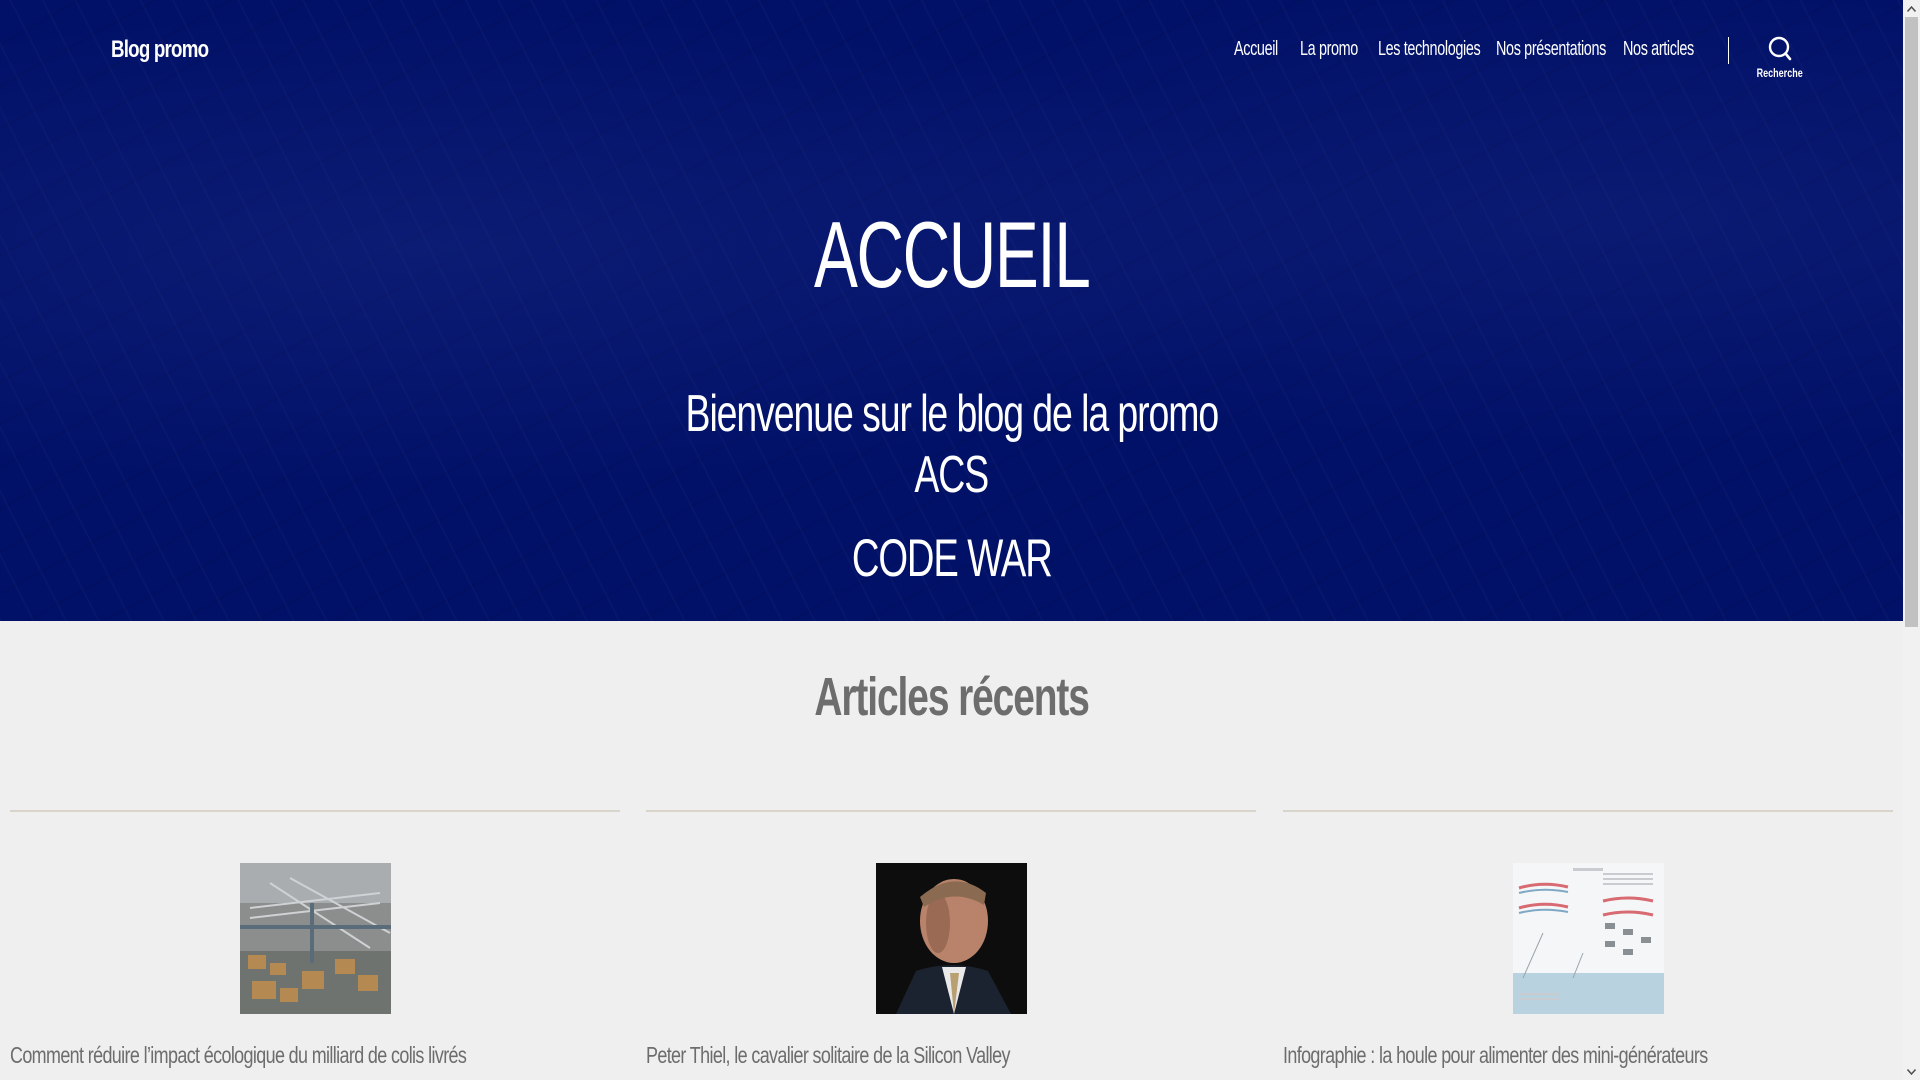  I want to click on nav-item-la-promo: La promo, so click(1329, 49).